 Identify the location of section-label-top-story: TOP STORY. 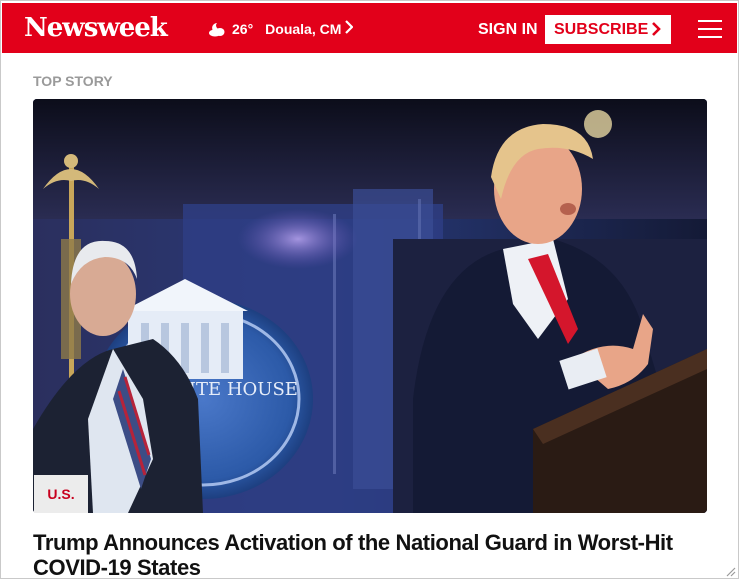
(73, 81).